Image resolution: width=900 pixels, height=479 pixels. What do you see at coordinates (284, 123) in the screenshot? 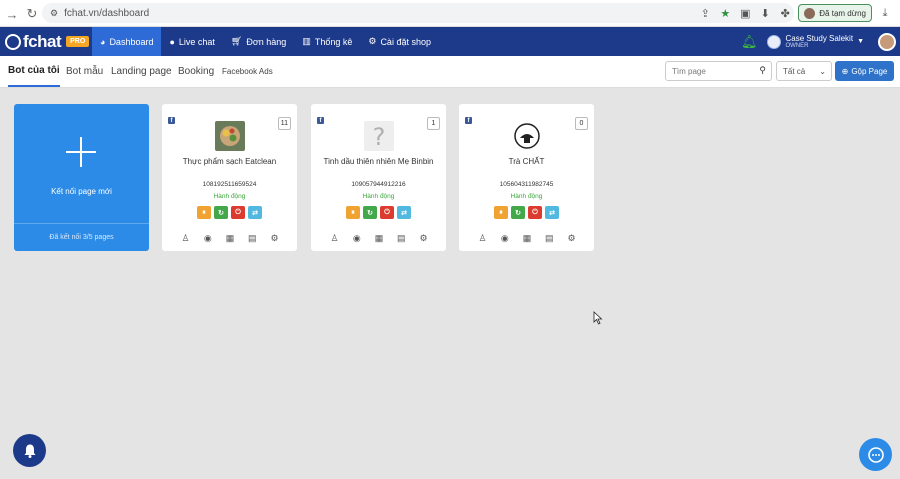
I see `count-badge: 11` at bounding box center [284, 123].